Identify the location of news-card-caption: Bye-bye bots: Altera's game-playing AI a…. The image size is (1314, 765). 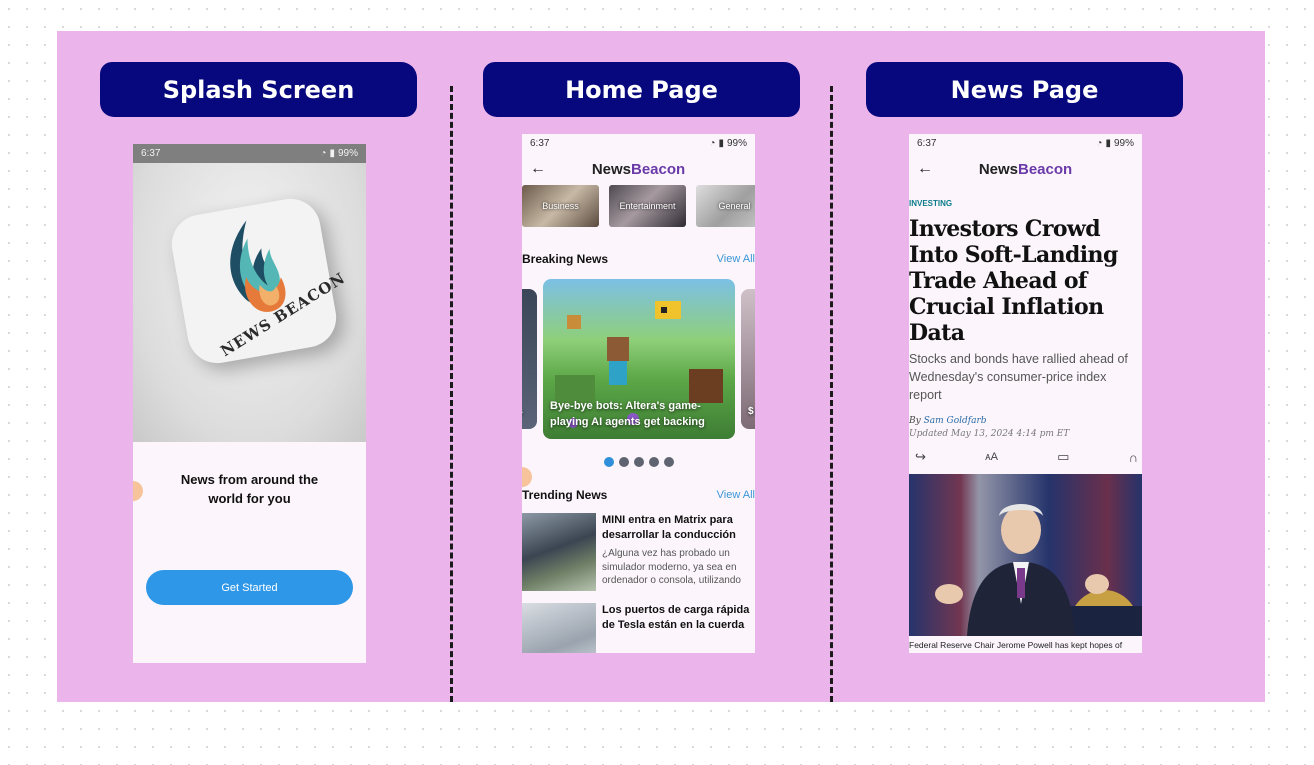
(627, 414).